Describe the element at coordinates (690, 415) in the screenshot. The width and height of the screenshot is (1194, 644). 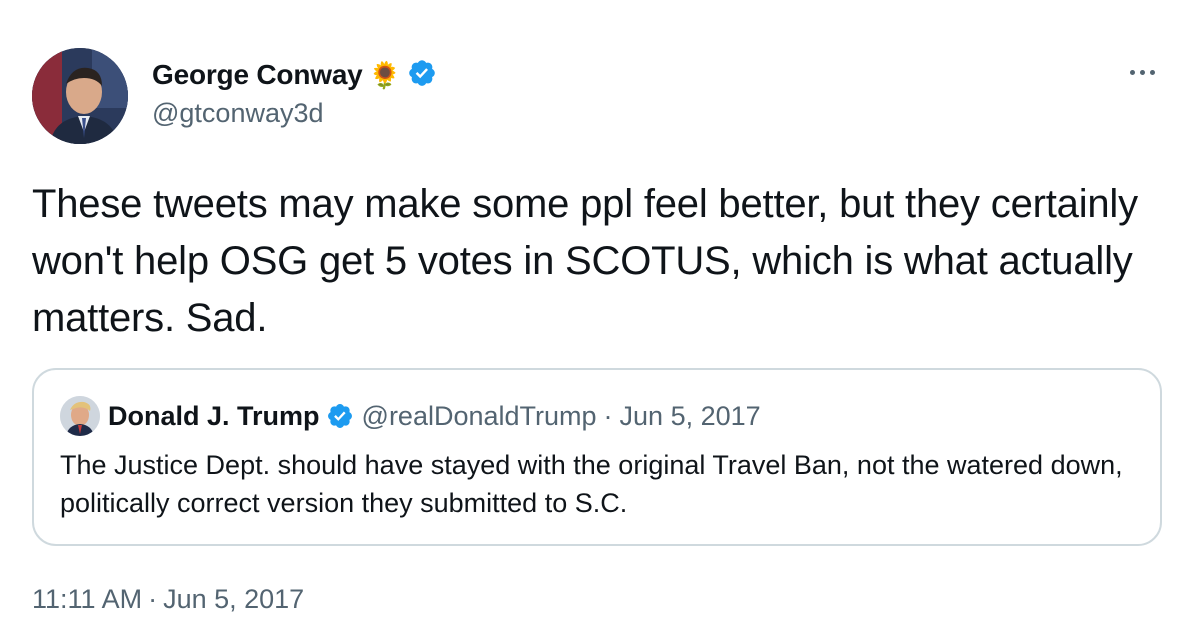
I see `quoted-tweet-date: Jun 5, 2017` at that location.